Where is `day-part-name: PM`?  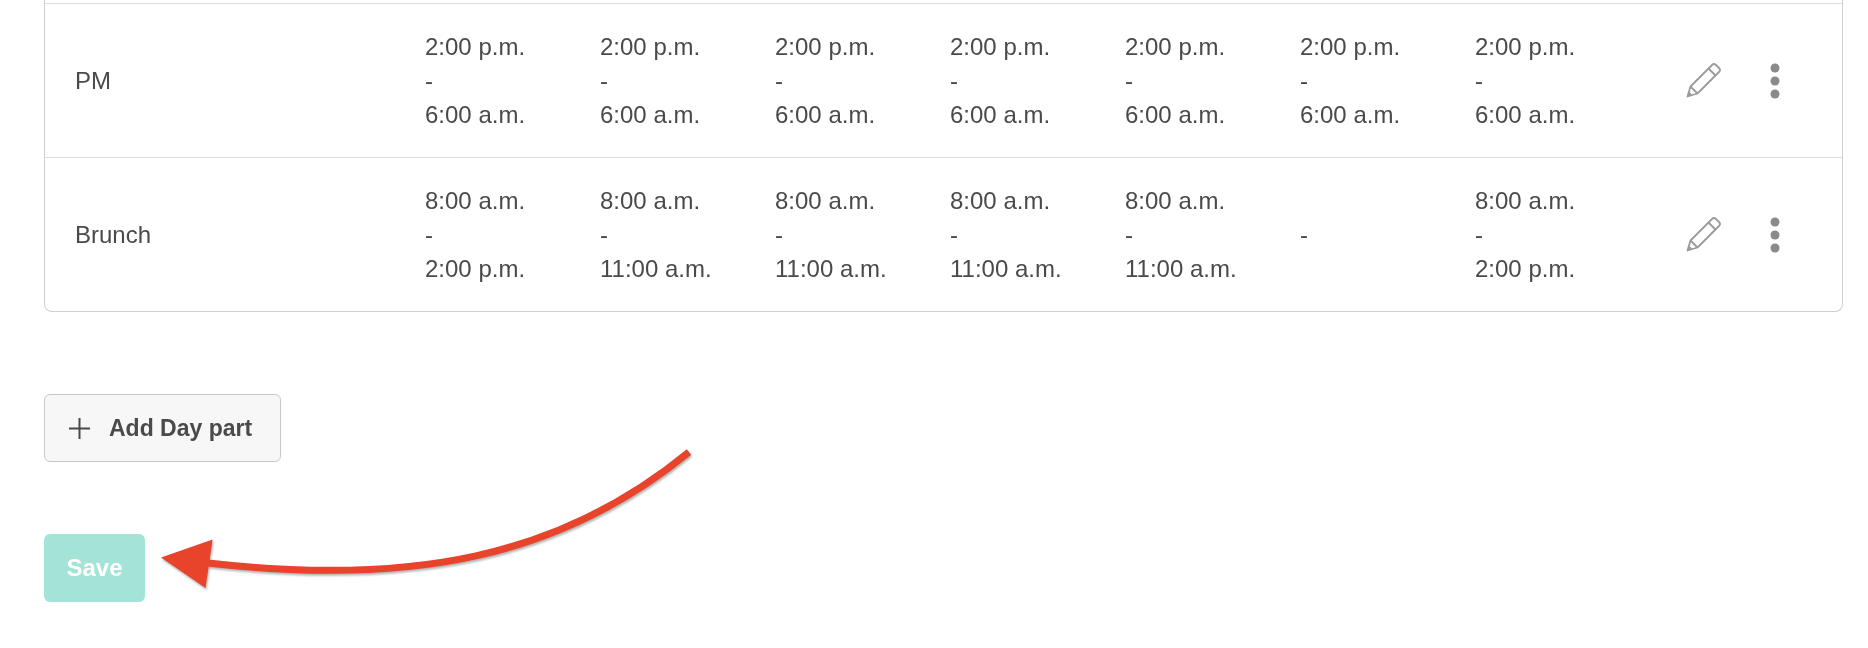 day-part-name: PM is located at coordinates (93, 80).